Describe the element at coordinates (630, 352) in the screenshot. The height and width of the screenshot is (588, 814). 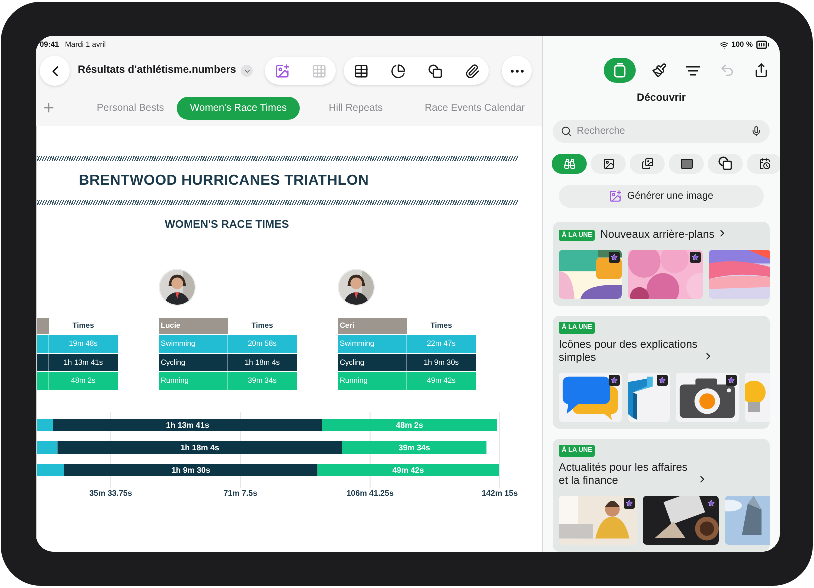
I see `section-title: Icônes pour des explications simples` at that location.